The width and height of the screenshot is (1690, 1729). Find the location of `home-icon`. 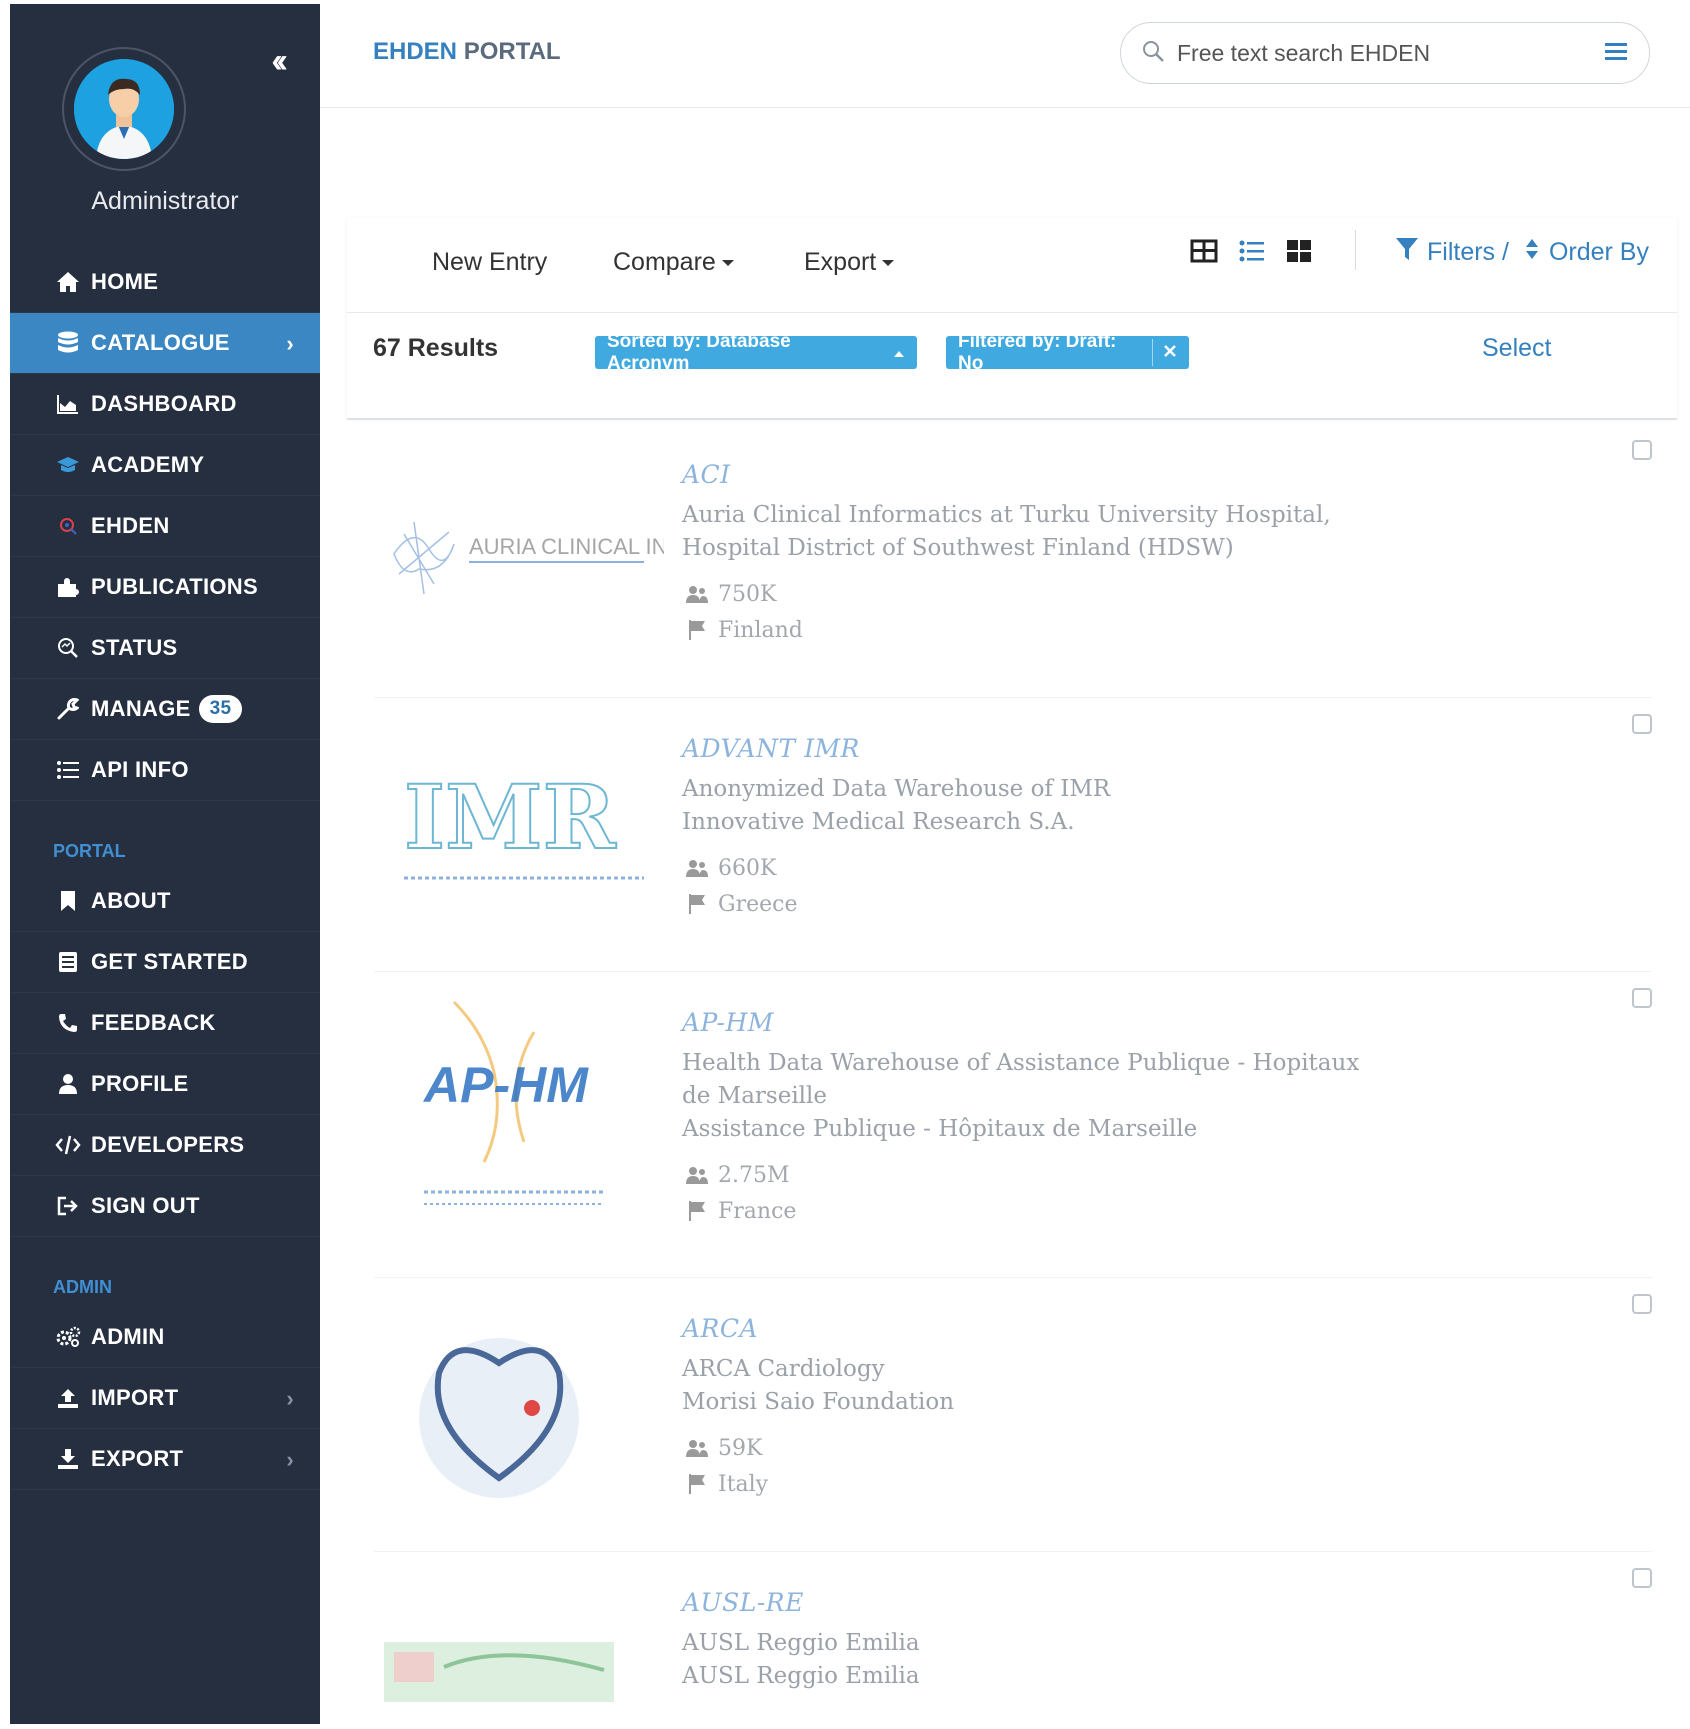

home-icon is located at coordinates (68, 282).